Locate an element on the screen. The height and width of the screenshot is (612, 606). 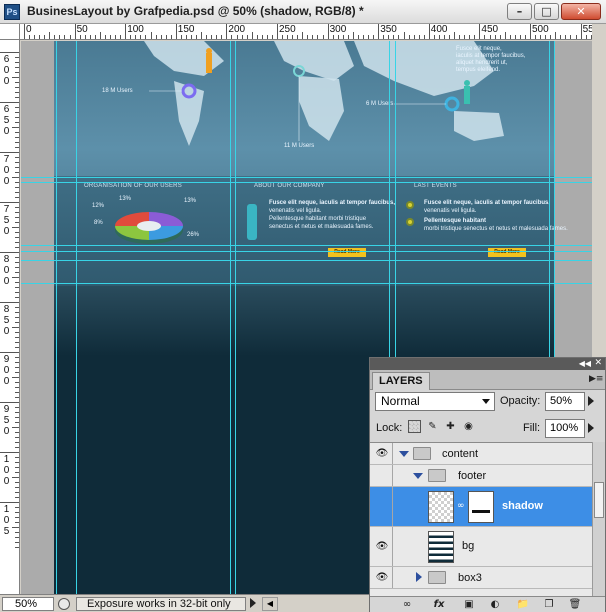
panel-menu-icon: ▶≡ is located at coordinates (596, 379).